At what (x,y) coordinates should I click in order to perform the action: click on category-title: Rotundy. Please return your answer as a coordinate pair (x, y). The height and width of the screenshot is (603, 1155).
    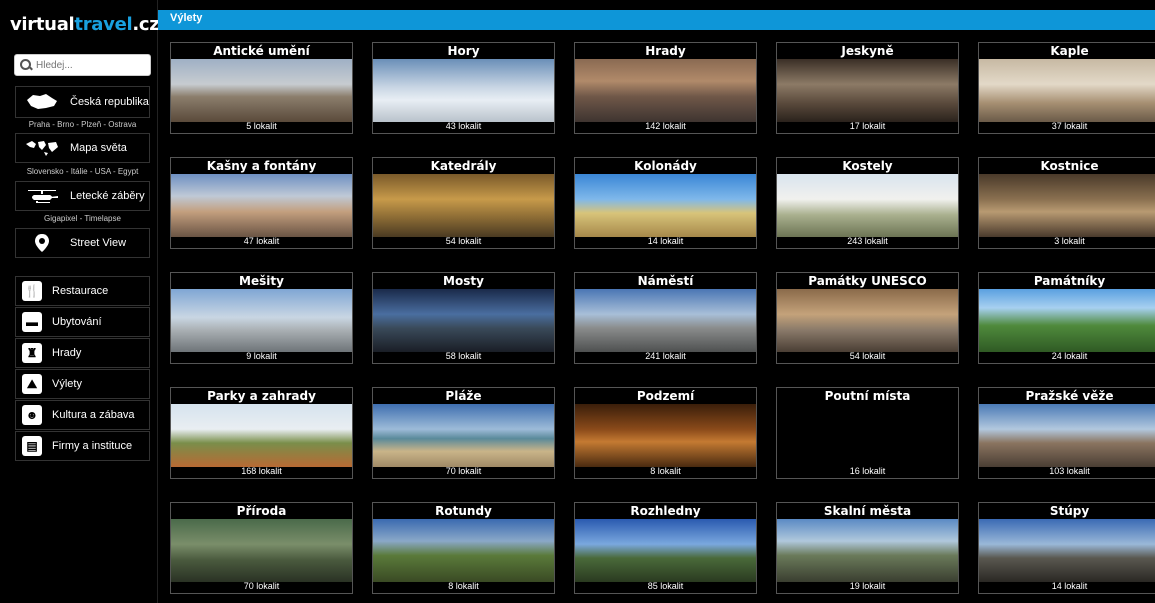
    Looking at the image, I should click on (463, 511).